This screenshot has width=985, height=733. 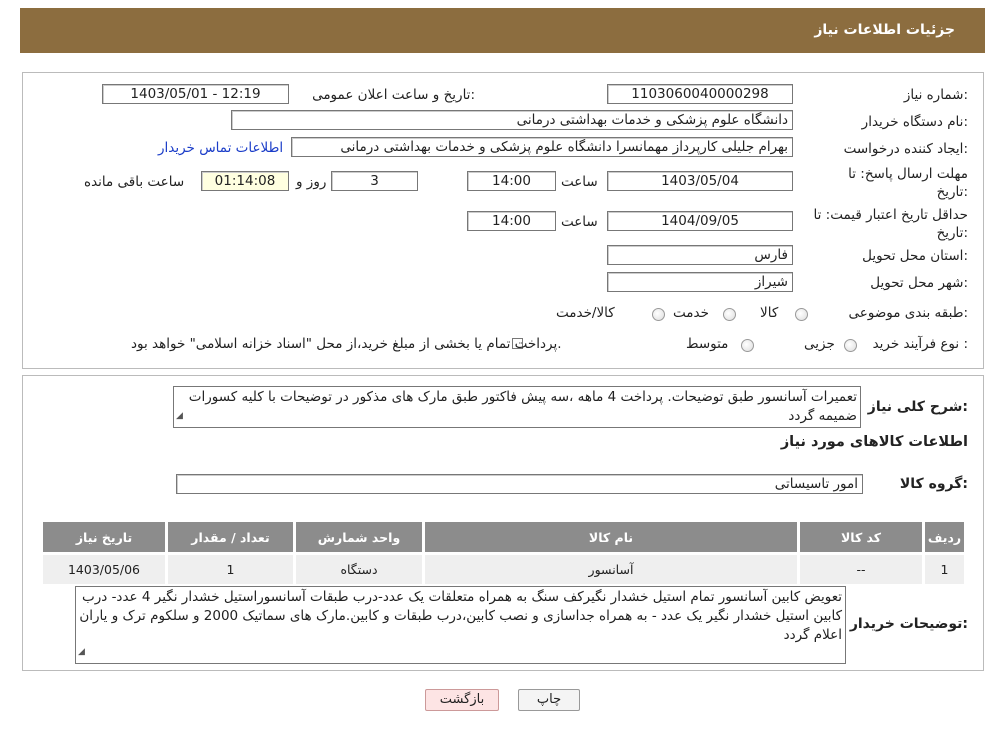 What do you see at coordinates (908, 313) in the screenshot?
I see `category-label: طبقه بندی موضوعی:` at bounding box center [908, 313].